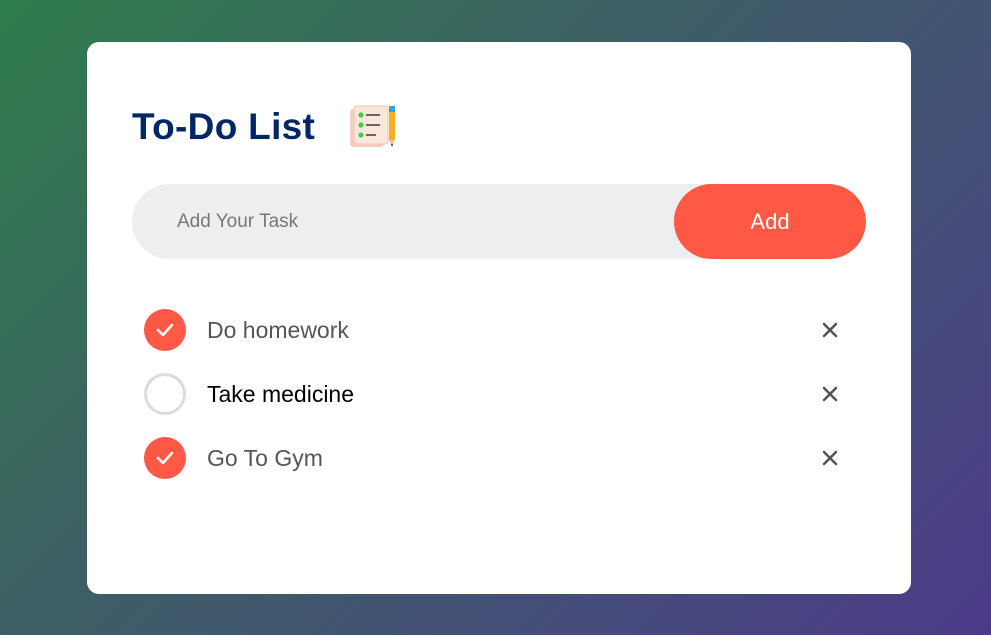 The width and height of the screenshot is (991, 635). Describe the element at coordinates (165, 394) in the screenshot. I see `task-checkbox-unchecked` at that location.